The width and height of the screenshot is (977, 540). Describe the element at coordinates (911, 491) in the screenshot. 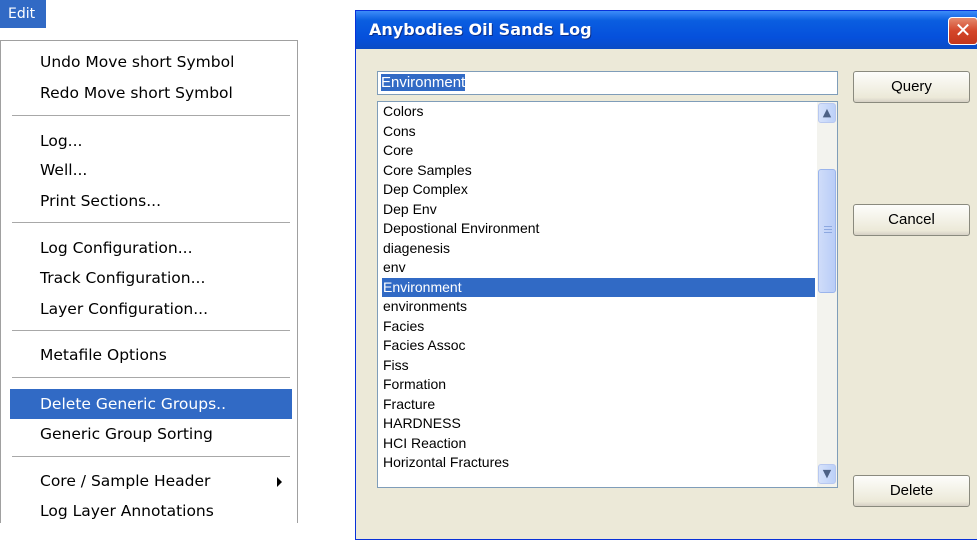

I see `delete-button: Delete` at that location.